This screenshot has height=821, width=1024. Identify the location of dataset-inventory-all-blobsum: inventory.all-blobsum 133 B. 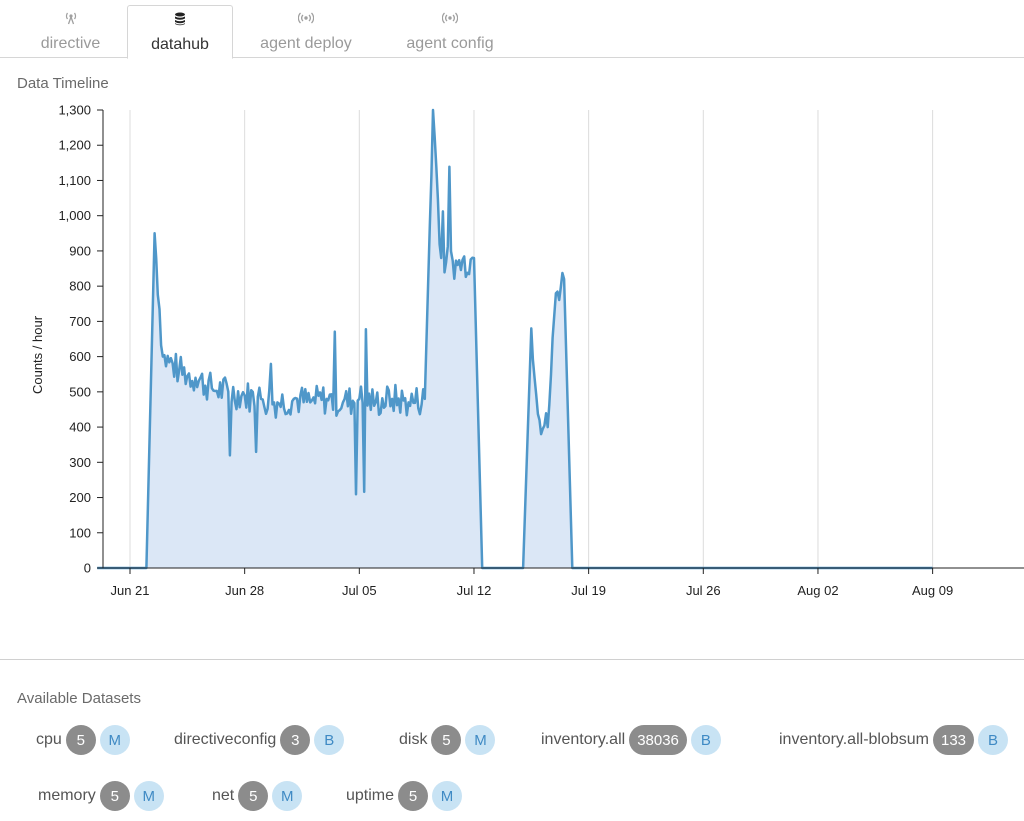
(894, 740).